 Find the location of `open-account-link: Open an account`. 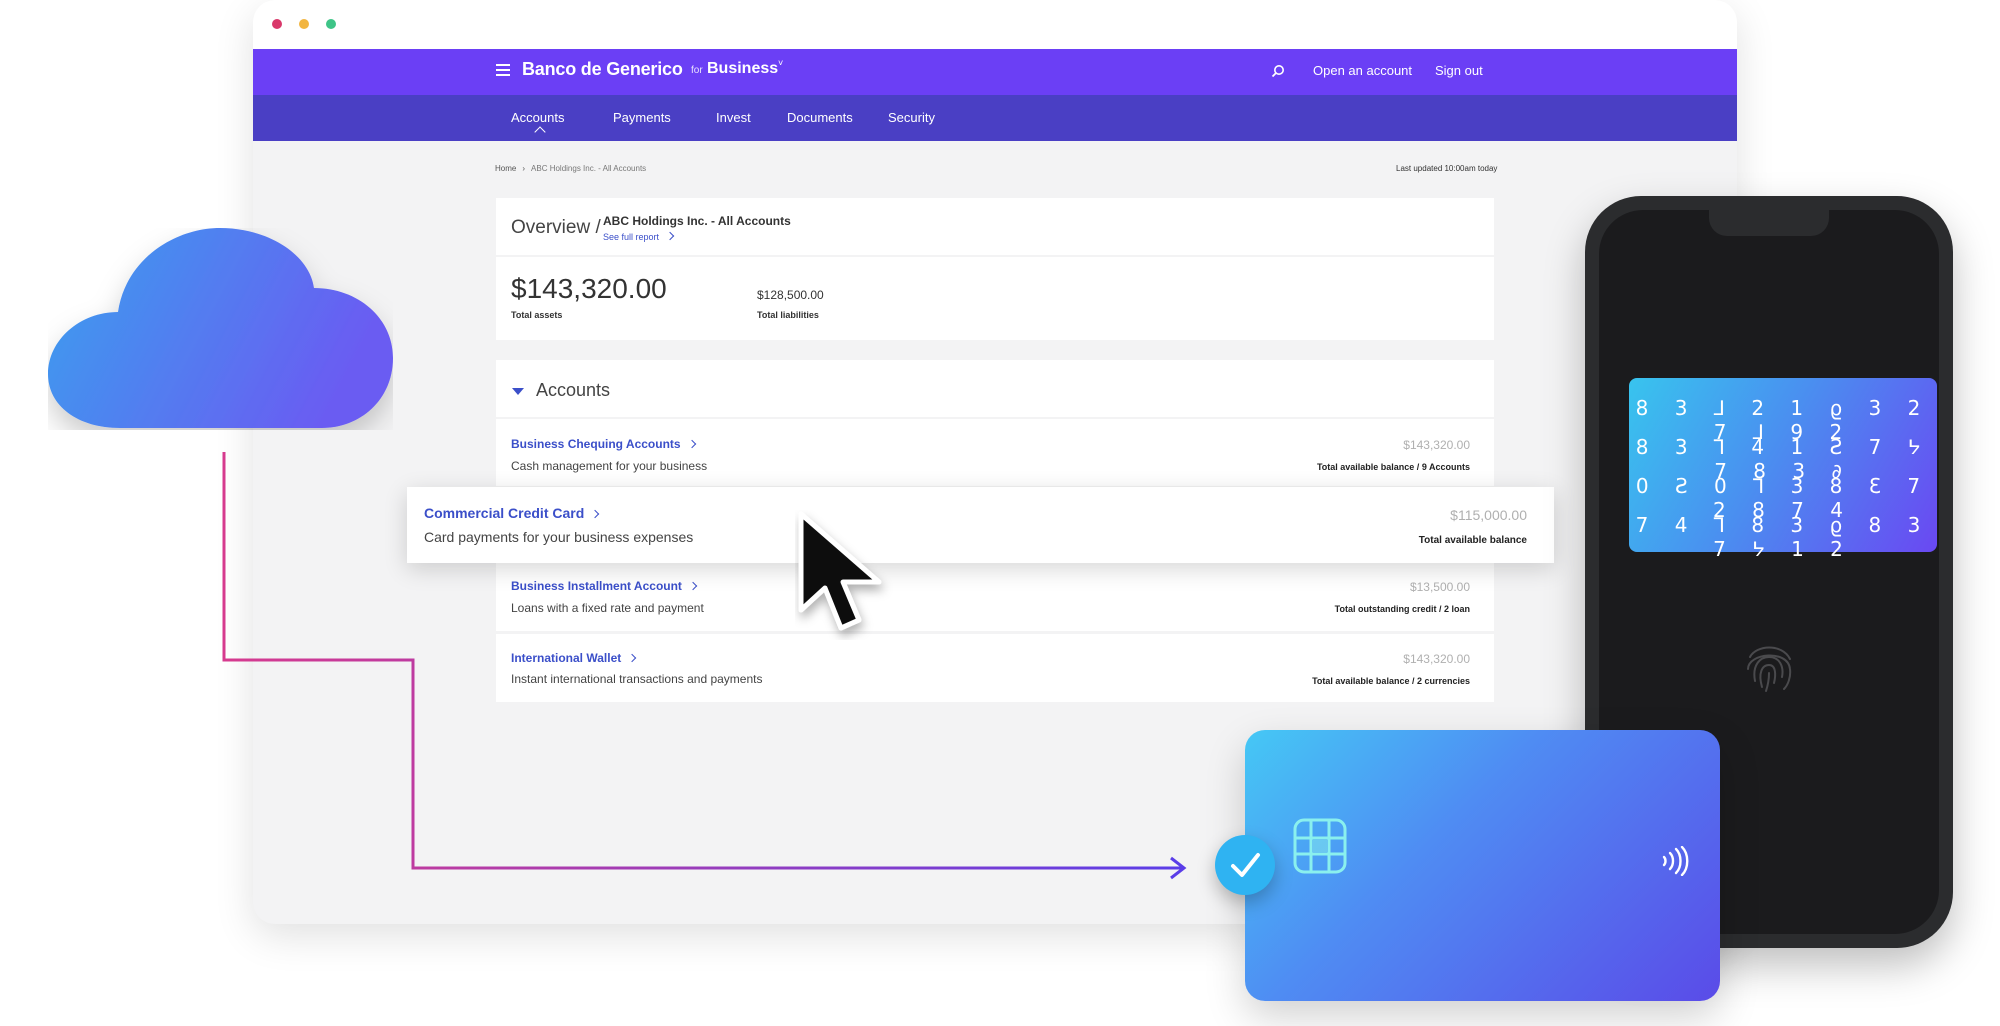

open-account-link: Open an account is located at coordinates (1362, 70).